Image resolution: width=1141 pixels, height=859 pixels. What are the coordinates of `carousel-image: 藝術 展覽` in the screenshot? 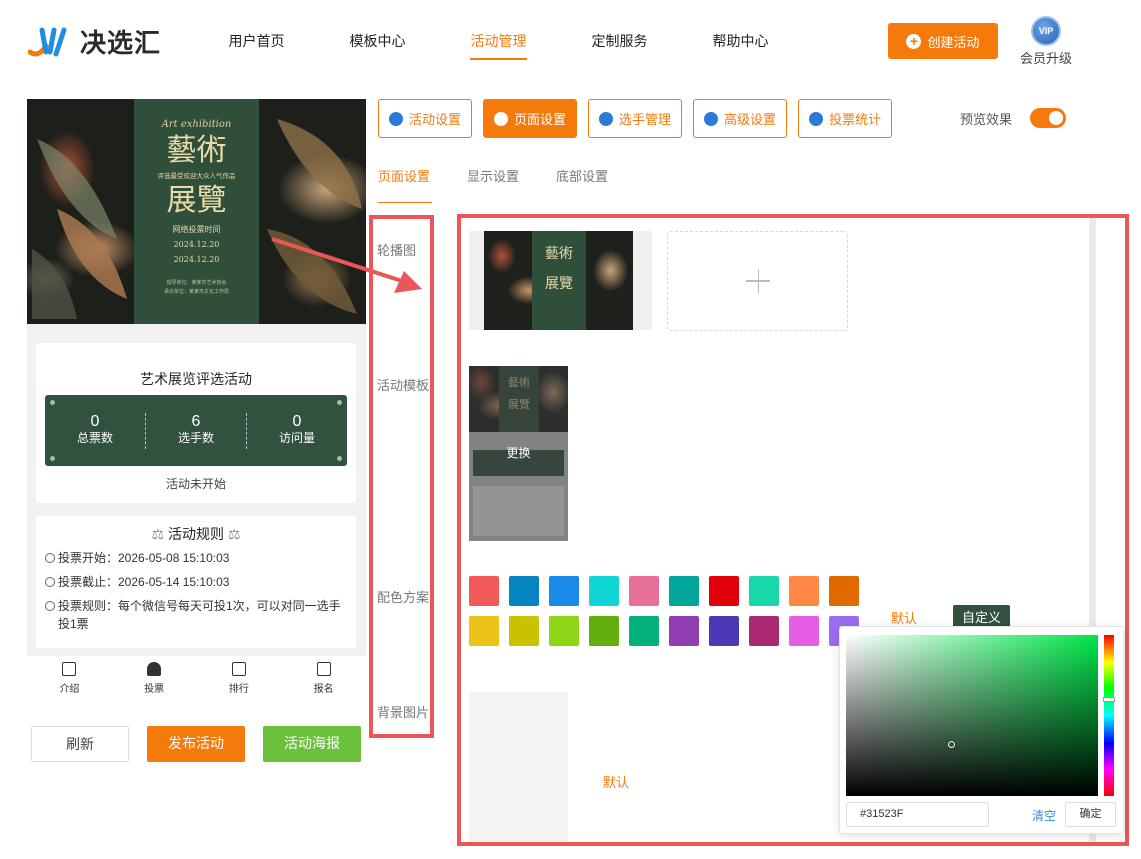 It's located at (560, 280).